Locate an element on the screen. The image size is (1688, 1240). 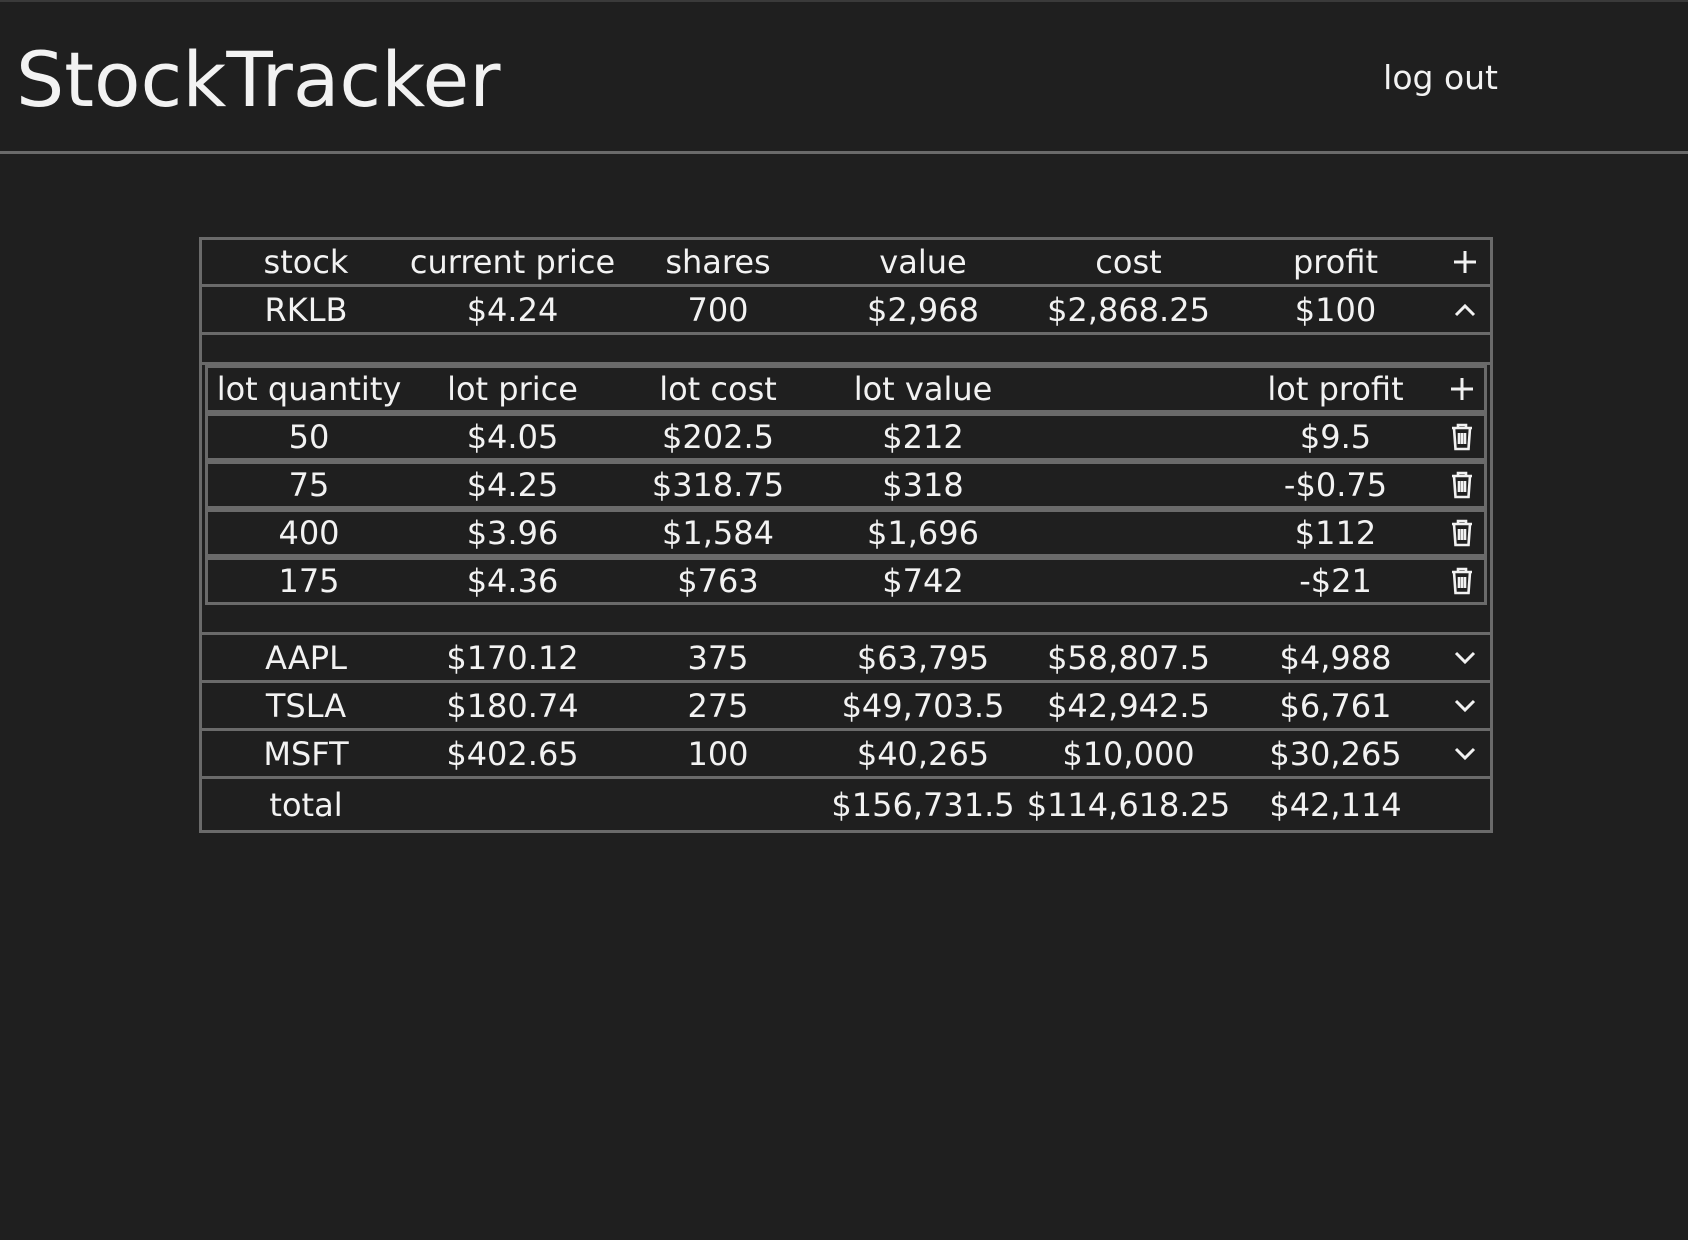
stock-value: $2,968 is located at coordinates (923, 309).